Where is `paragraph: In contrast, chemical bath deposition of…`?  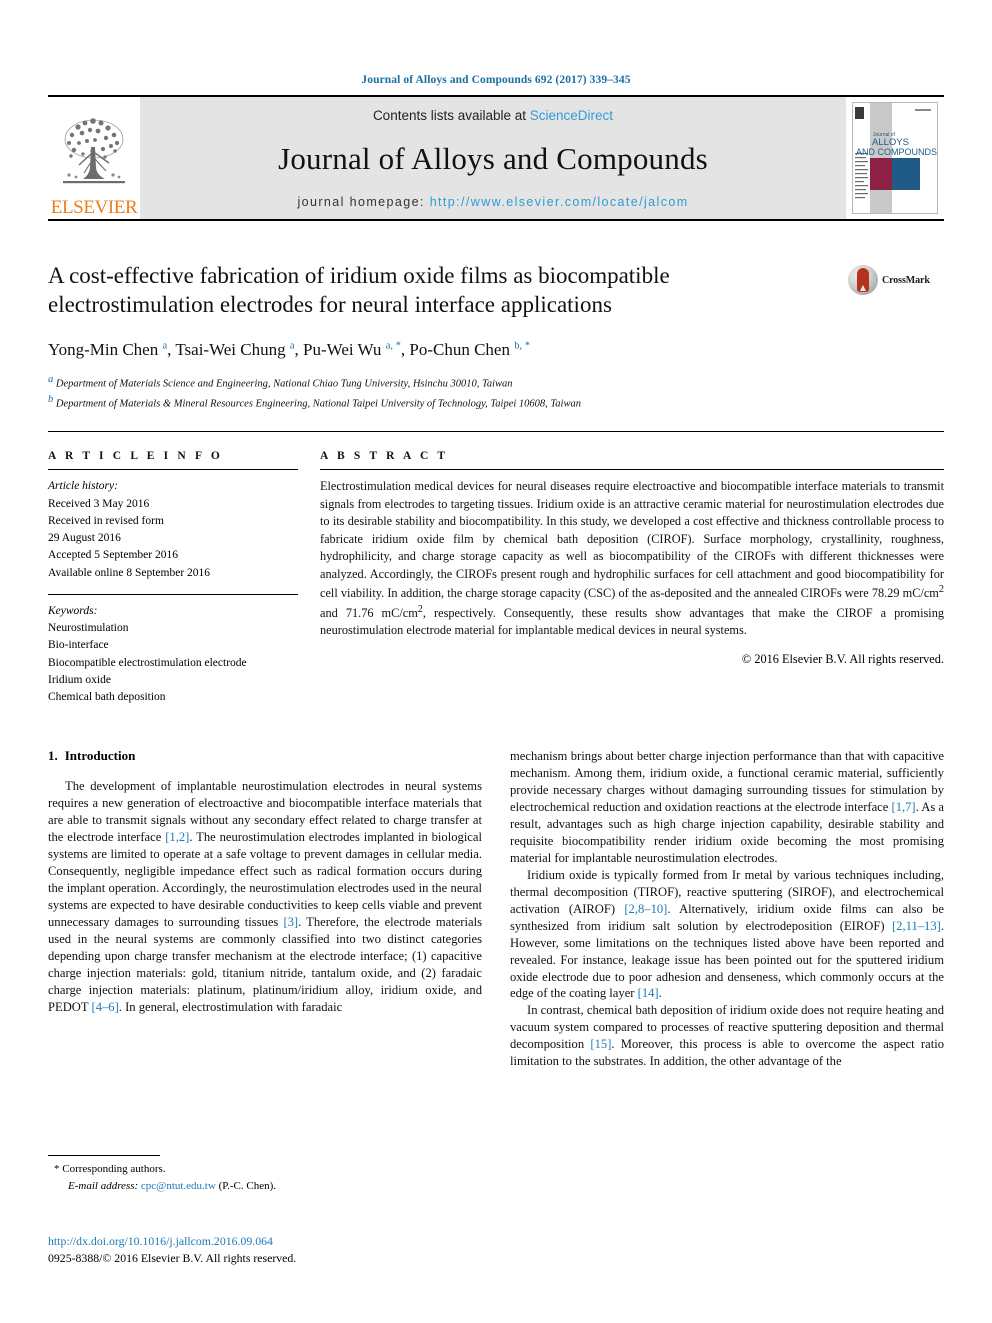 paragraph: In contrast, chemical bath deposition of… is located at coordinates (727, 1036).